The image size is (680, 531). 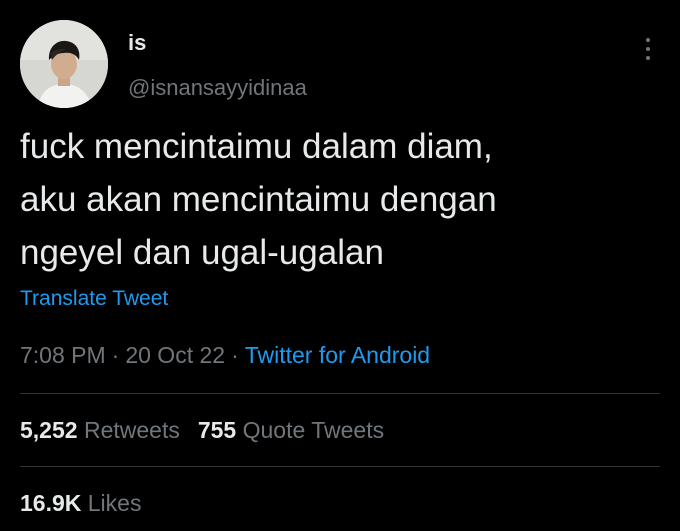 I want to click on quote-tweets-stat: 755 Quote Tweets, so click(x=291, y=430).